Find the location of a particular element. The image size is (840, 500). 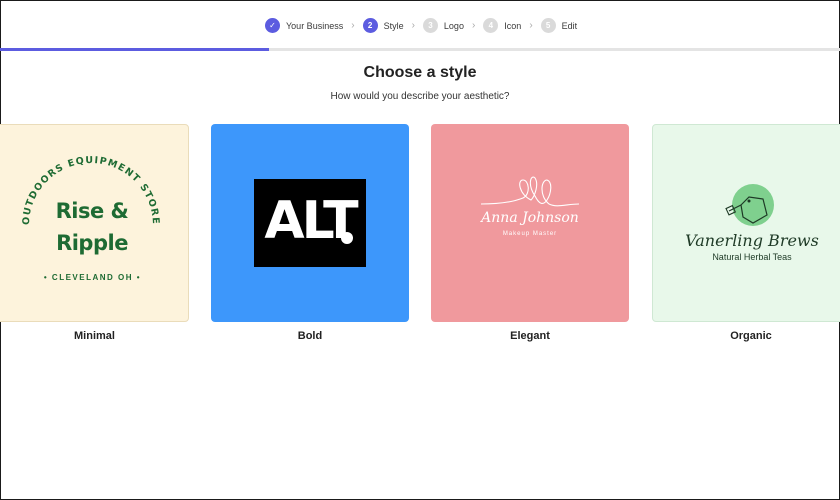

bold-logo: ALT is located at coordinates (310, 223).